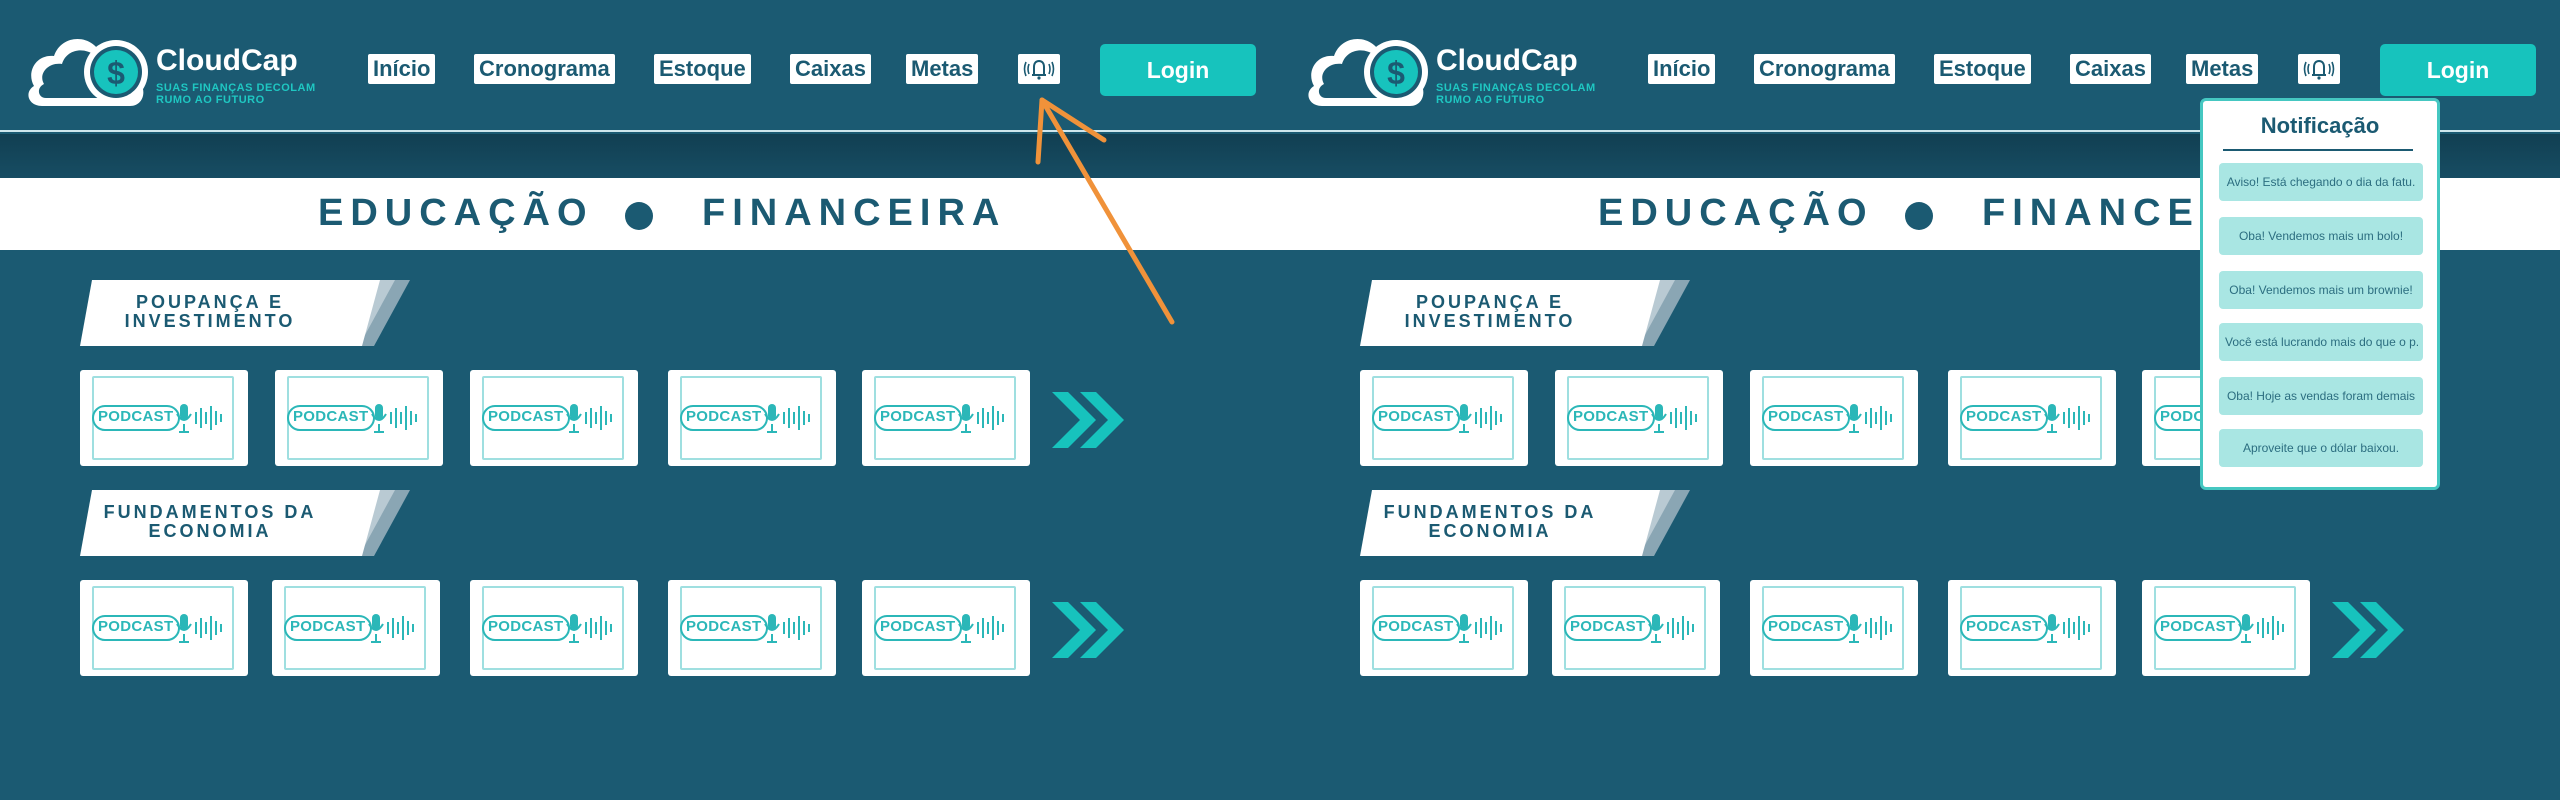 This screenshot has height=800, width=2560. What do you see at coordinates (2321, 448) in the screenshot?
I see `notification-item: Aproveite que o dólar baixou.` at bounding box center [2321, 448].